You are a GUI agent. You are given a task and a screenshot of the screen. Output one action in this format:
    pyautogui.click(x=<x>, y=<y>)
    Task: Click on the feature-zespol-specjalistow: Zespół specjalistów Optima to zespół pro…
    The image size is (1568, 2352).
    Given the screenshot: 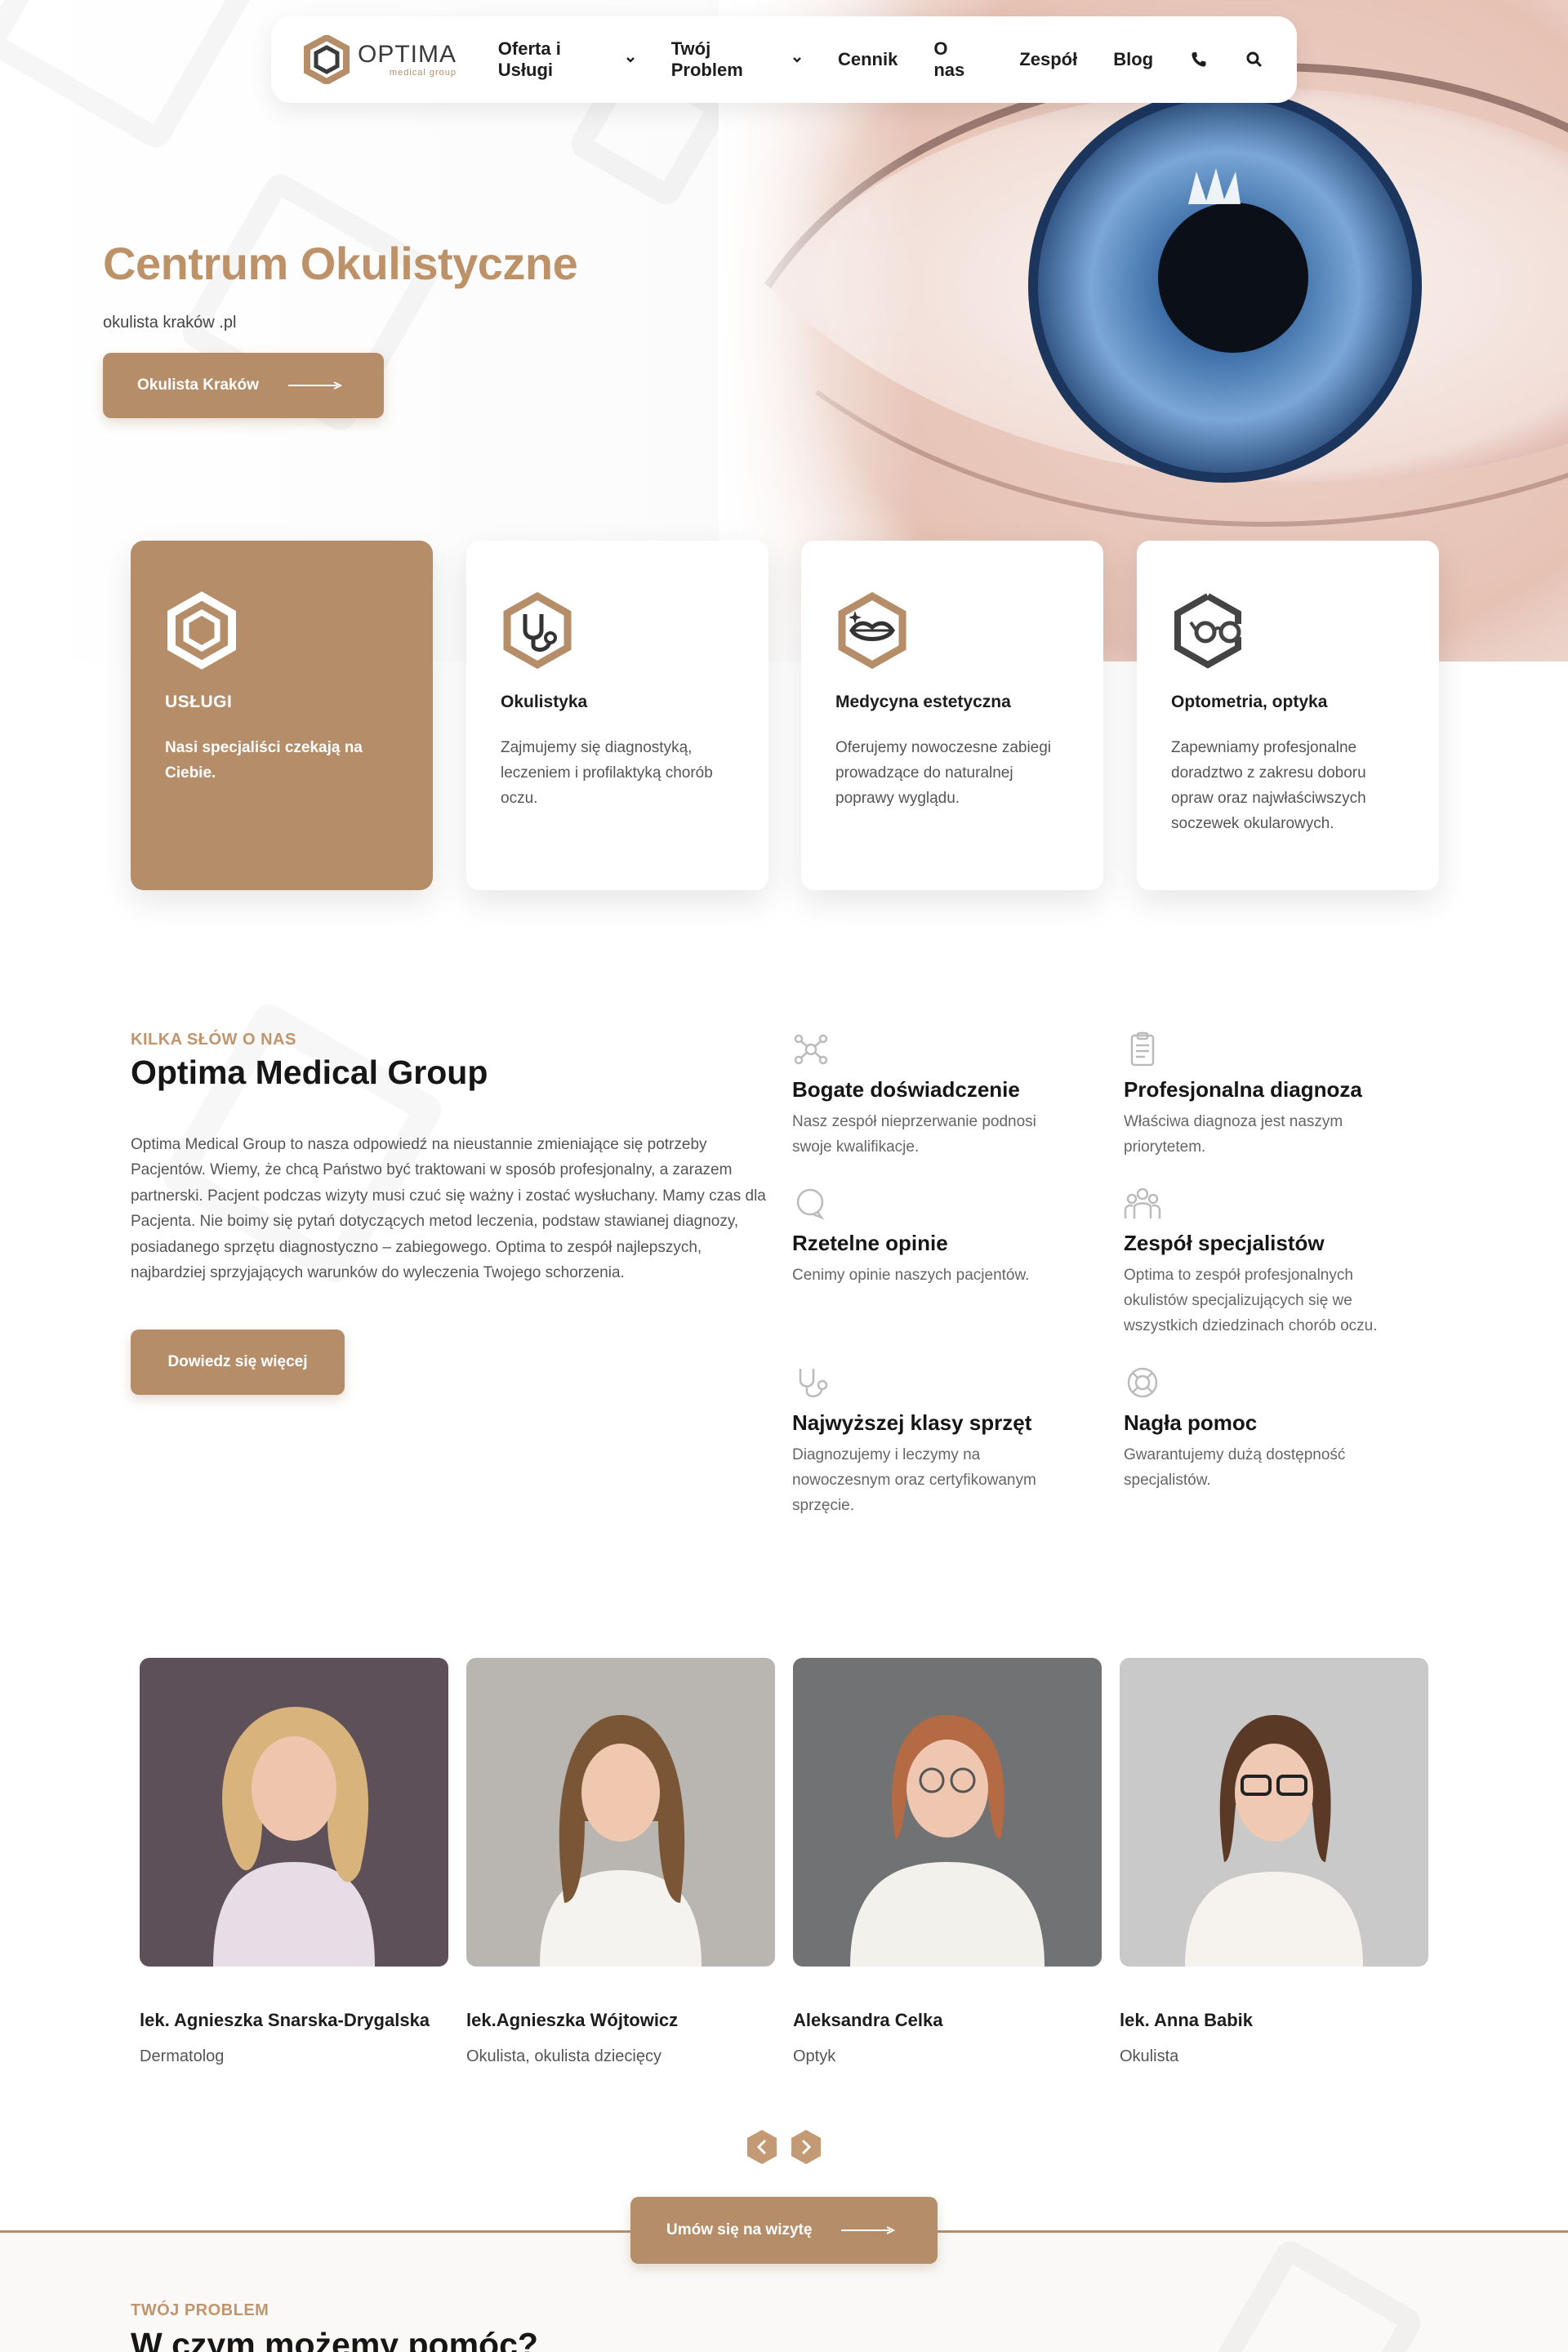 What is the action you would take?
    pyautogui.click(x=1267, y=1261)
    